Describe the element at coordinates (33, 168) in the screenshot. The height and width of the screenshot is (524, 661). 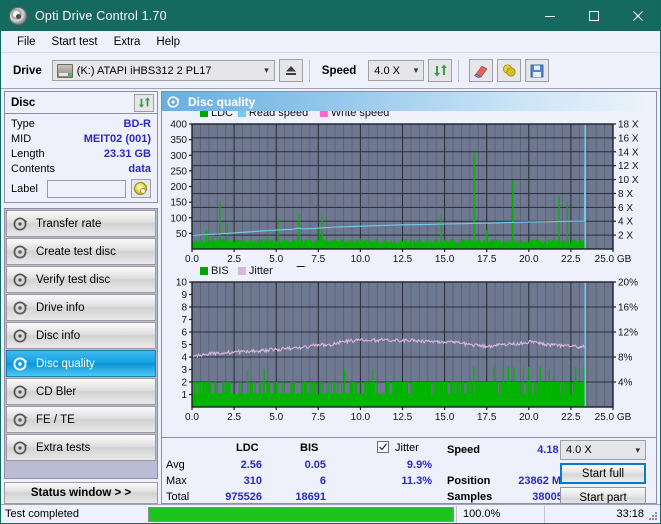
I see `disc-contents-label: Contents` at that location.